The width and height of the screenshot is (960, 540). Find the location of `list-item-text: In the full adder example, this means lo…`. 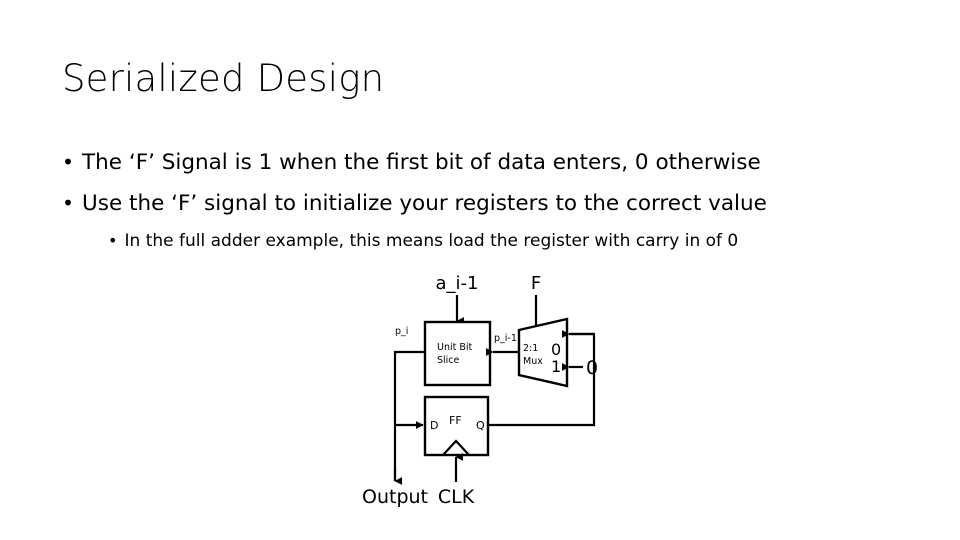

list-item-text: In the full adder example, this means lo… is located at coordinates (431, 241).